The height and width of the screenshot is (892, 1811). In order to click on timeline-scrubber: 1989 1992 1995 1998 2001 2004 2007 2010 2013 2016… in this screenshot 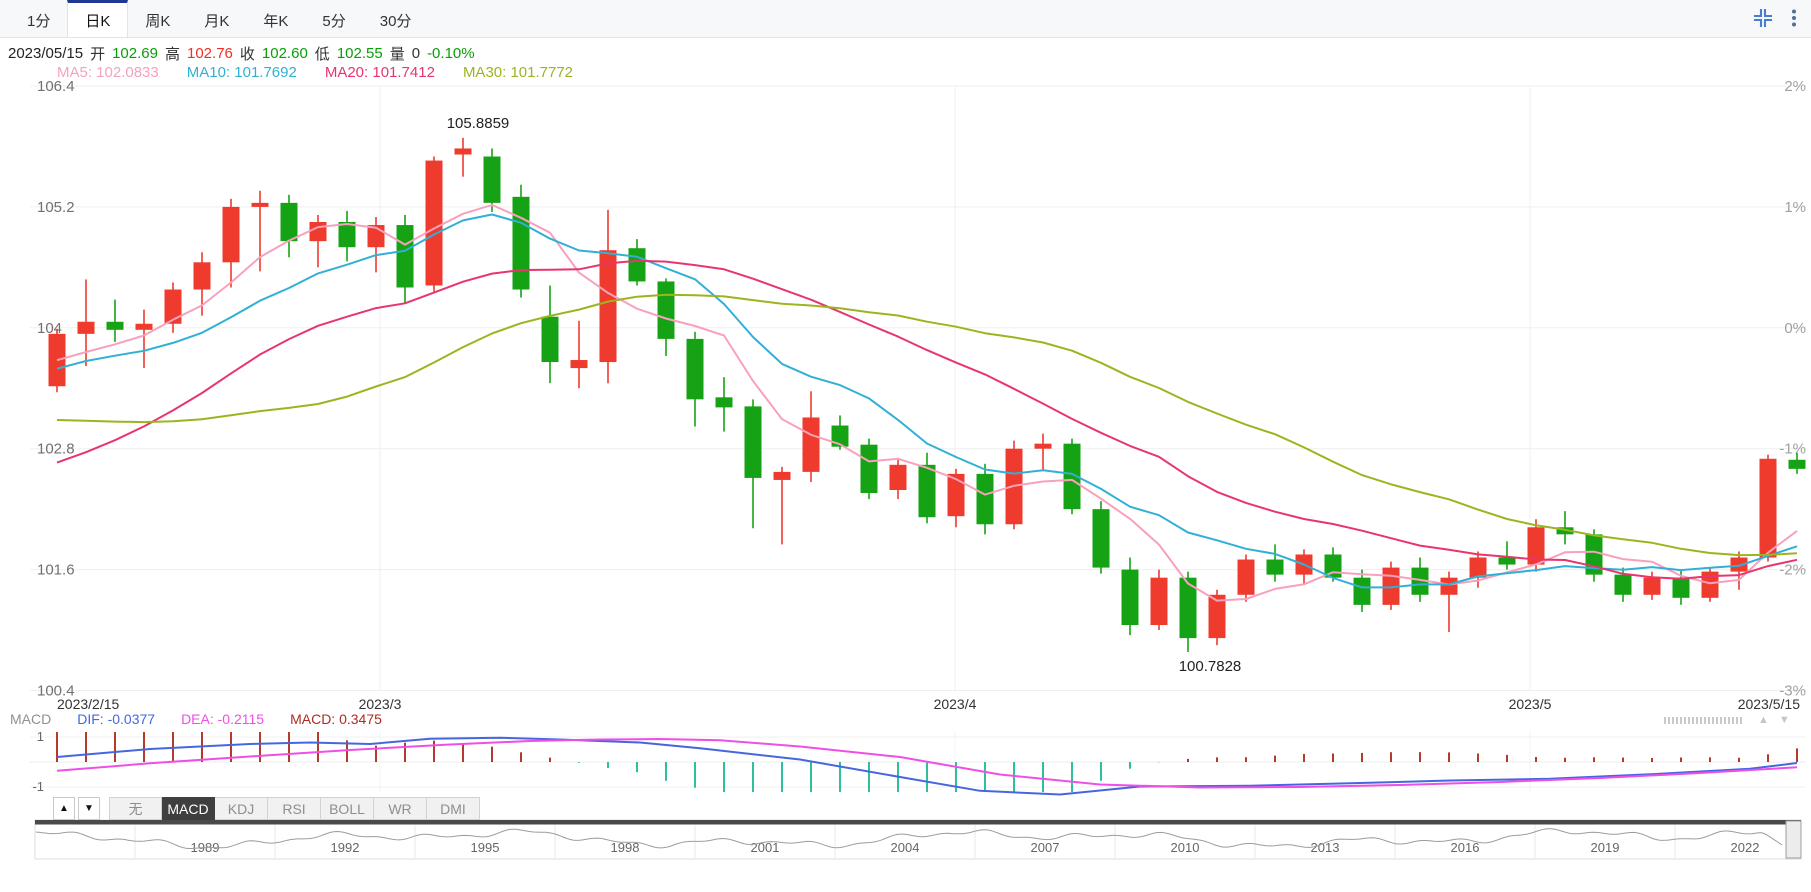, I will do `click(918, 839)`.